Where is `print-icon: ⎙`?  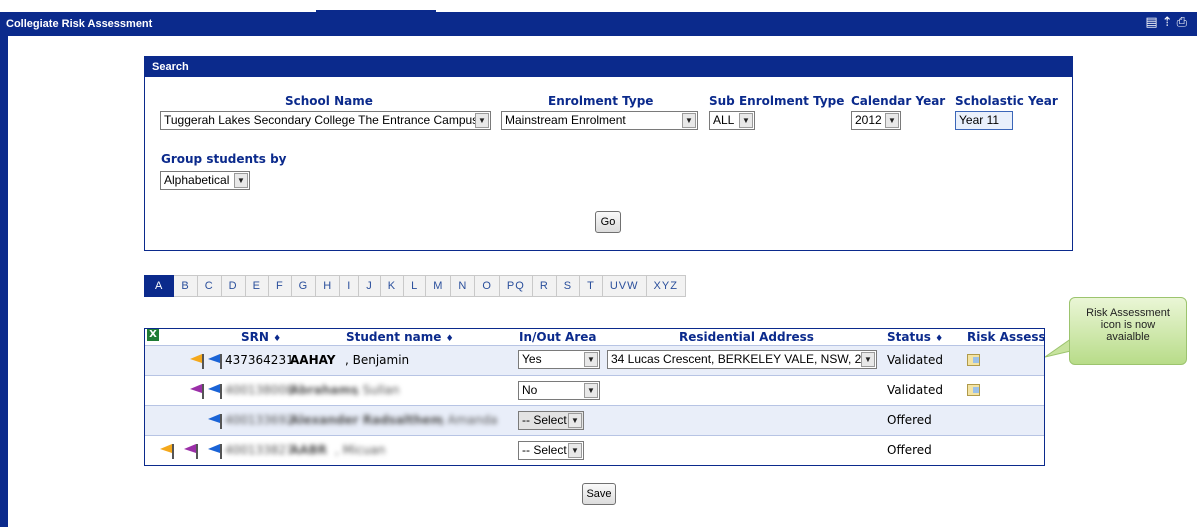 print-icon: ⎙ is located at coordinates (1182, 23).